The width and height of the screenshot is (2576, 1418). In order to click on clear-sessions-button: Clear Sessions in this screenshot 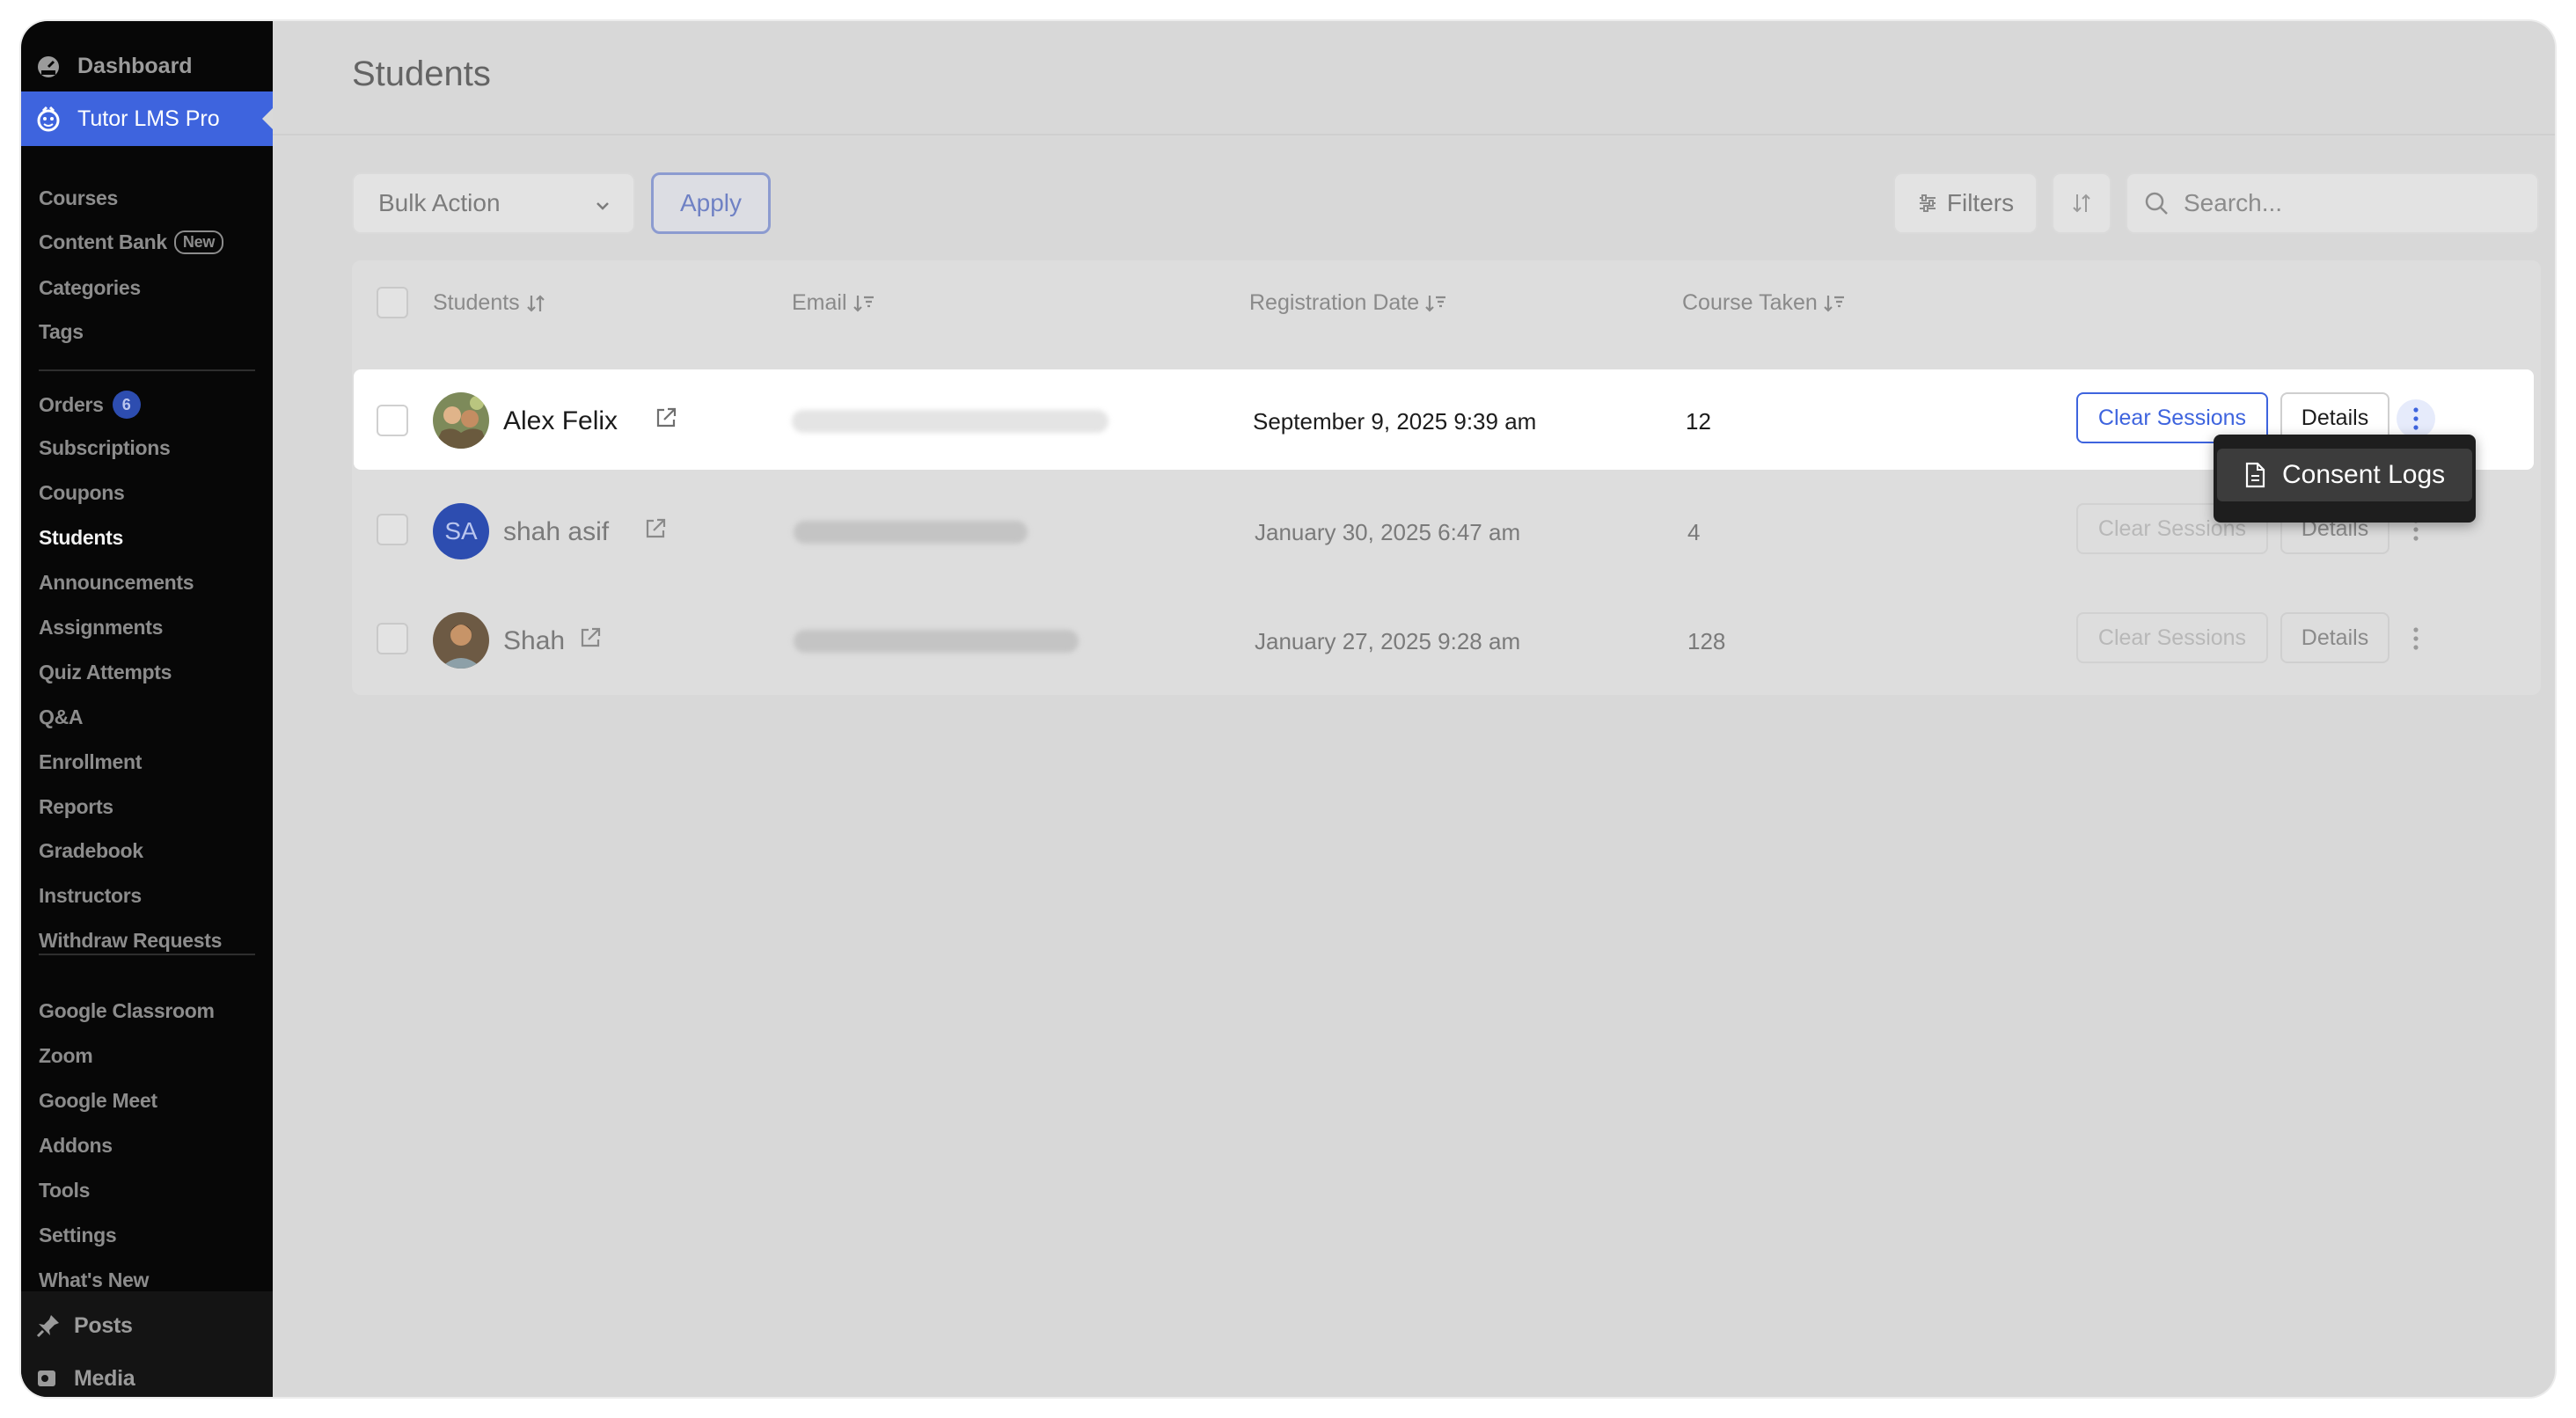, I will do `click(2172, 638)`.